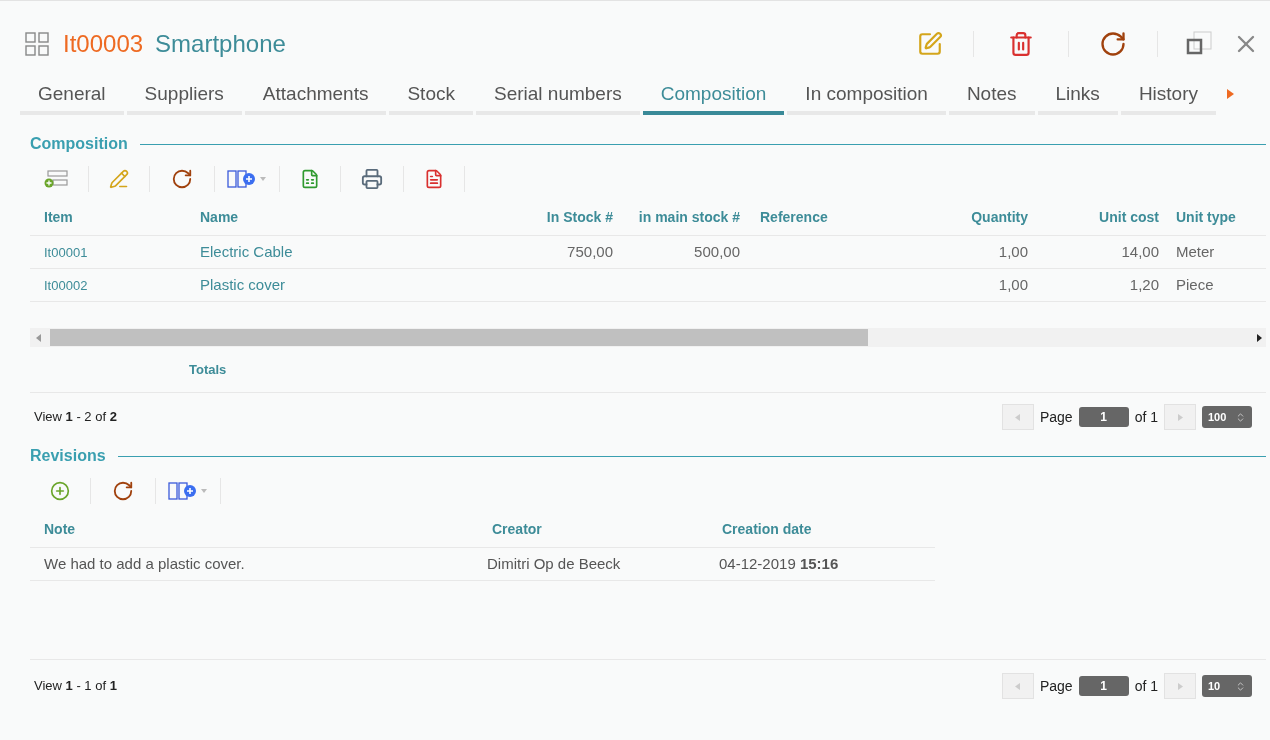 Image resolution: width=1270 pixels, height=740 pixels. I want to click on scrollbar-thumb, so click(459, 337).